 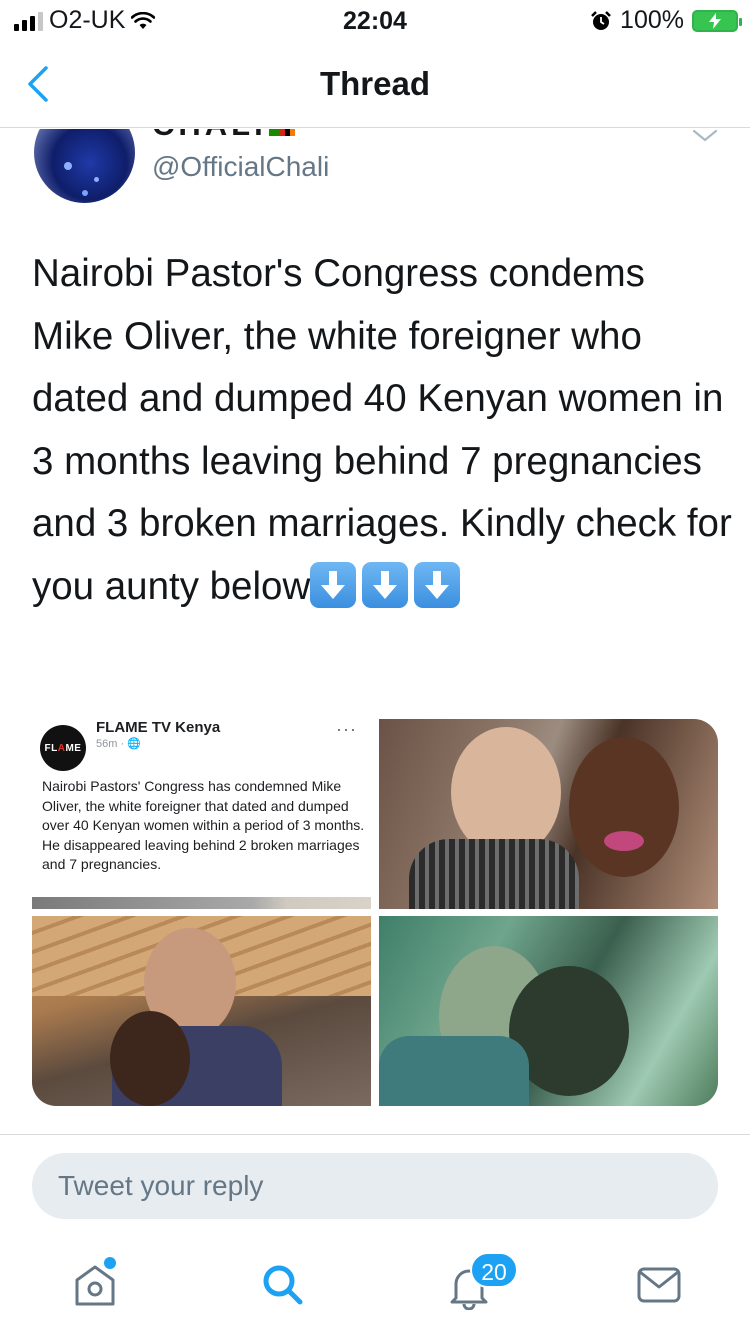 What do you see at coordinates (705, 136) in the screenshot?
I see `chevron-down-icon` at bounding box center [705, 136].